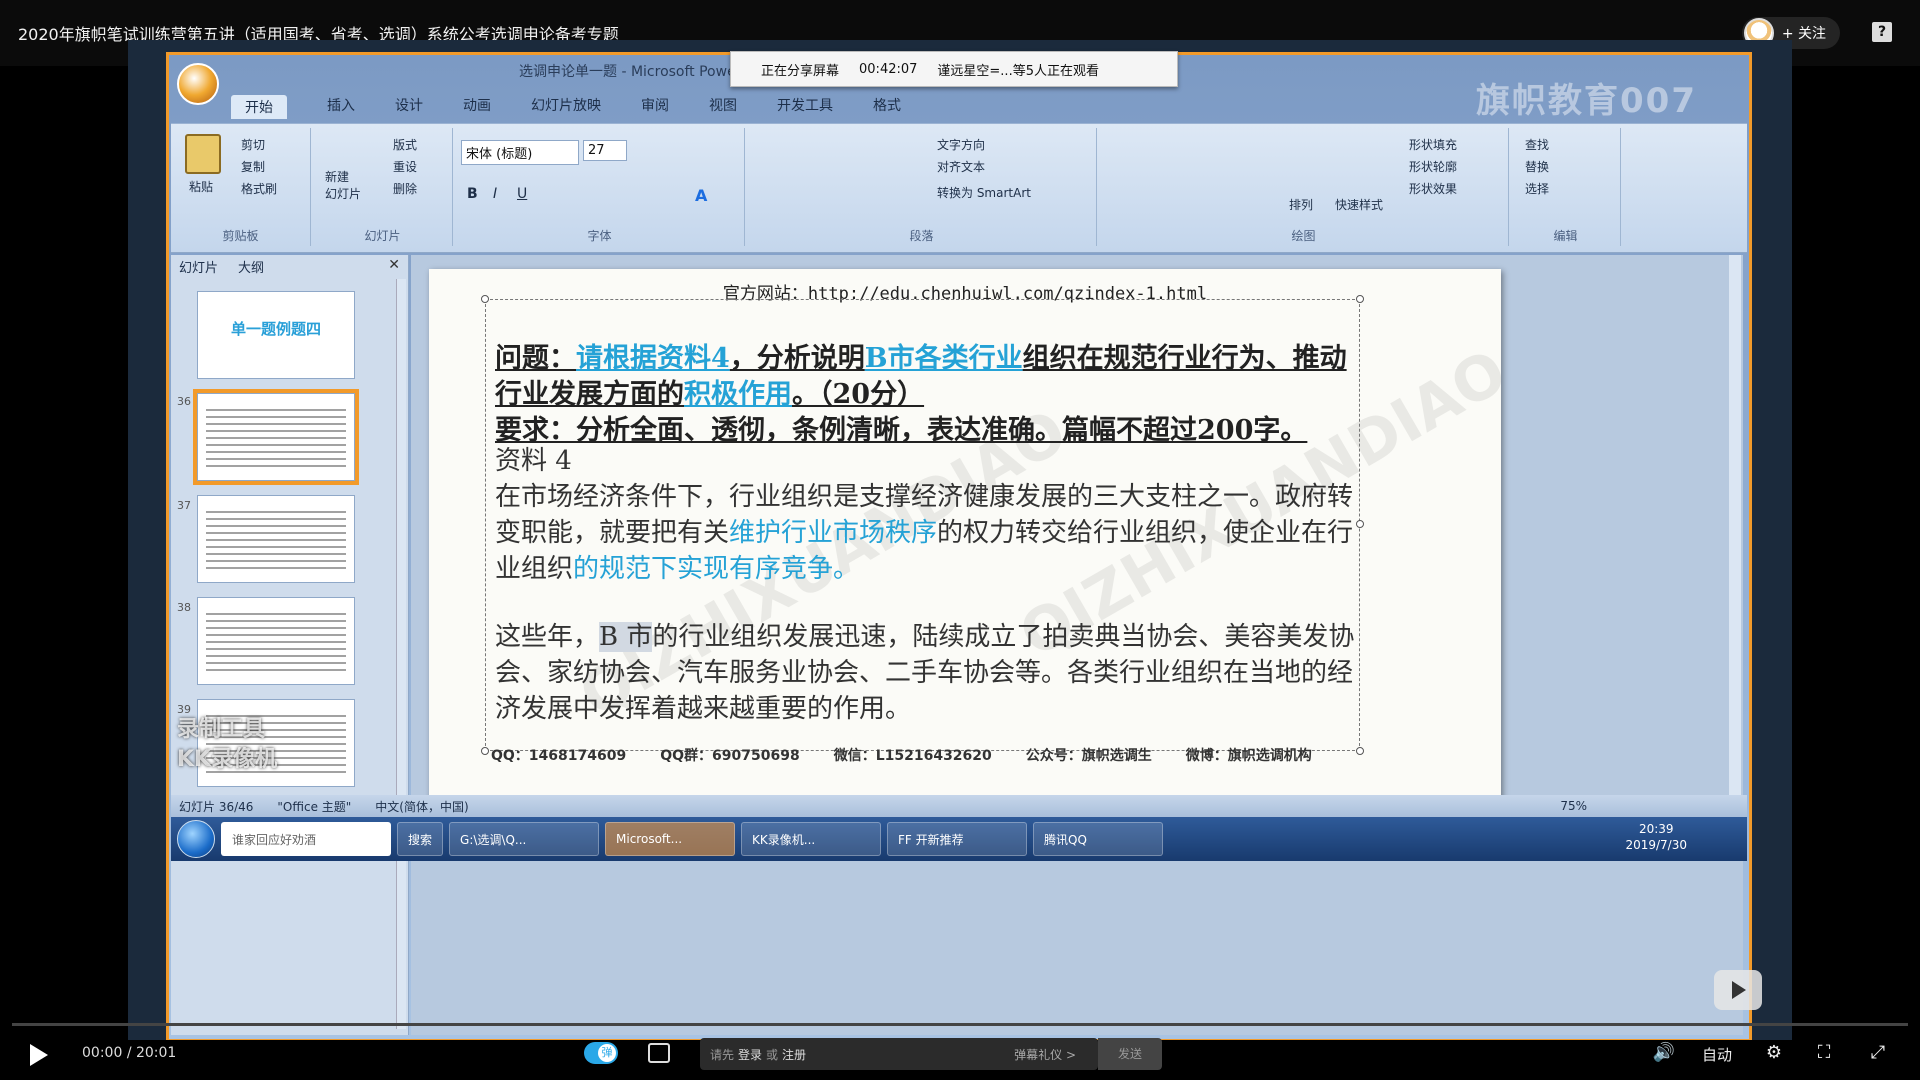  What do you see at coordinates (899, 1054) in the screenshot?
I see `danmaku-input: 请先 登录 或 注册 弹幕礼仪 >` at bounding box center [899, 1054].